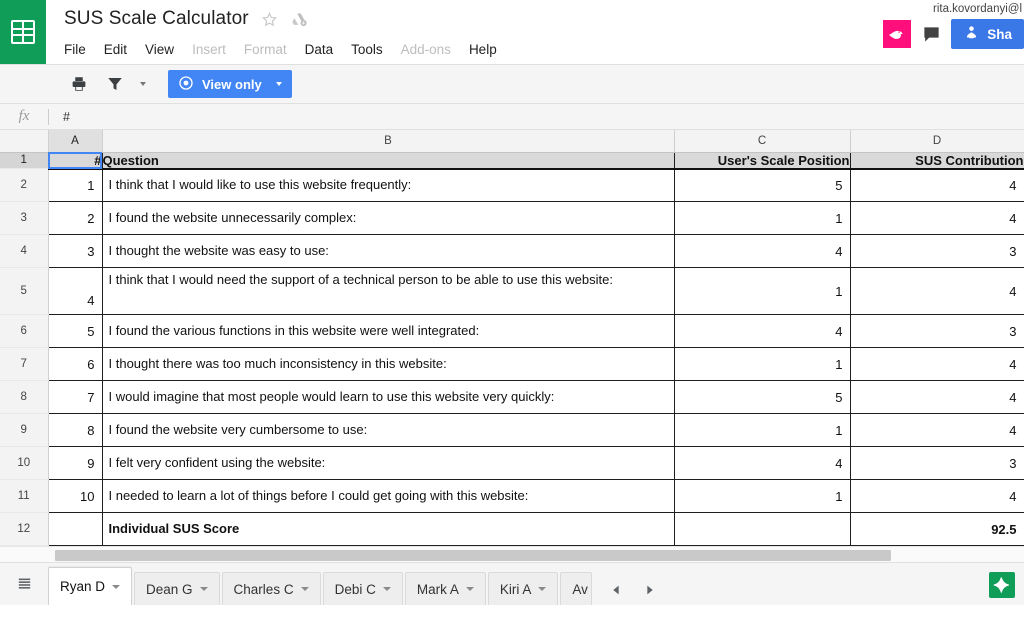  I want to click on menu-item-file: File, so click(75, 49).